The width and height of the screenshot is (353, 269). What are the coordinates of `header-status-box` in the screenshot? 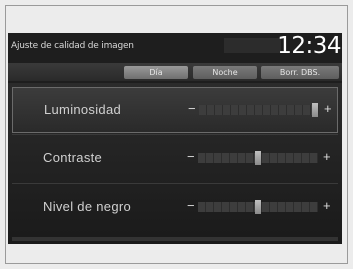 It's located at (252, 45).